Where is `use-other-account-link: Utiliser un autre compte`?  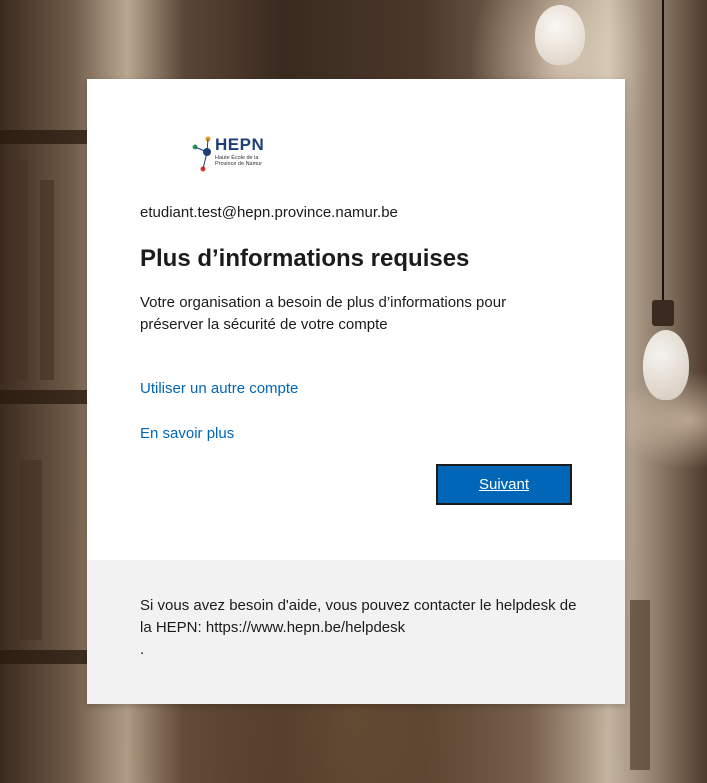
use-other-account-link: Utiliser un autre compte is located at coordinates (219, 388).